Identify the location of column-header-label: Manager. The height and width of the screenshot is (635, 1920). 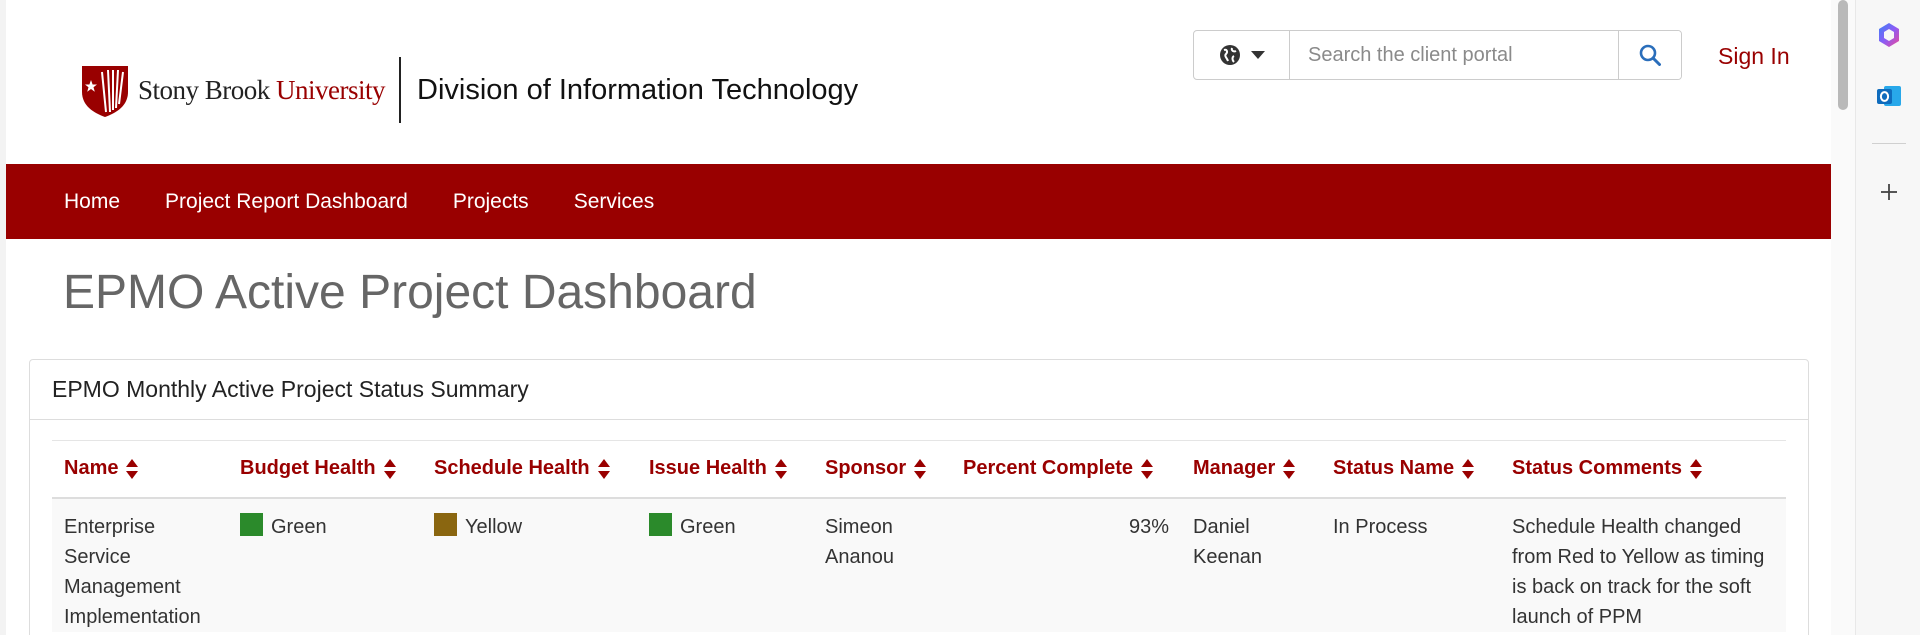
(1234, 468).